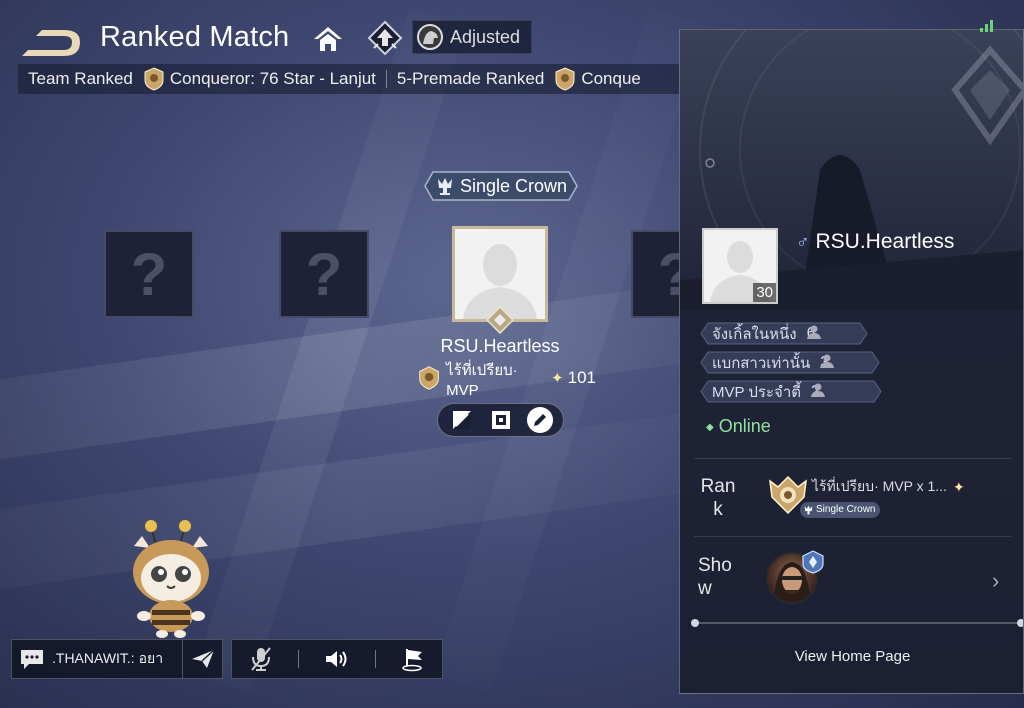  I want to click on mic-off-icon, so click(261, 659).